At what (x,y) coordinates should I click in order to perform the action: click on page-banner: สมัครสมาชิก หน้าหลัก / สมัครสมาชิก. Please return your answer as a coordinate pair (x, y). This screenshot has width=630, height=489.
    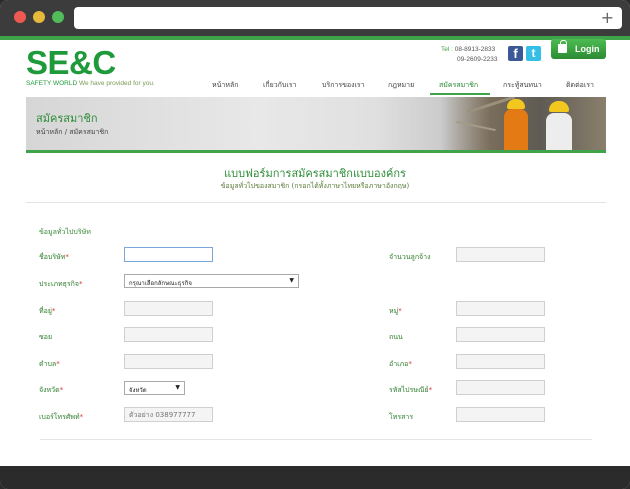
    Looking at the image, I should click on (316, 123).